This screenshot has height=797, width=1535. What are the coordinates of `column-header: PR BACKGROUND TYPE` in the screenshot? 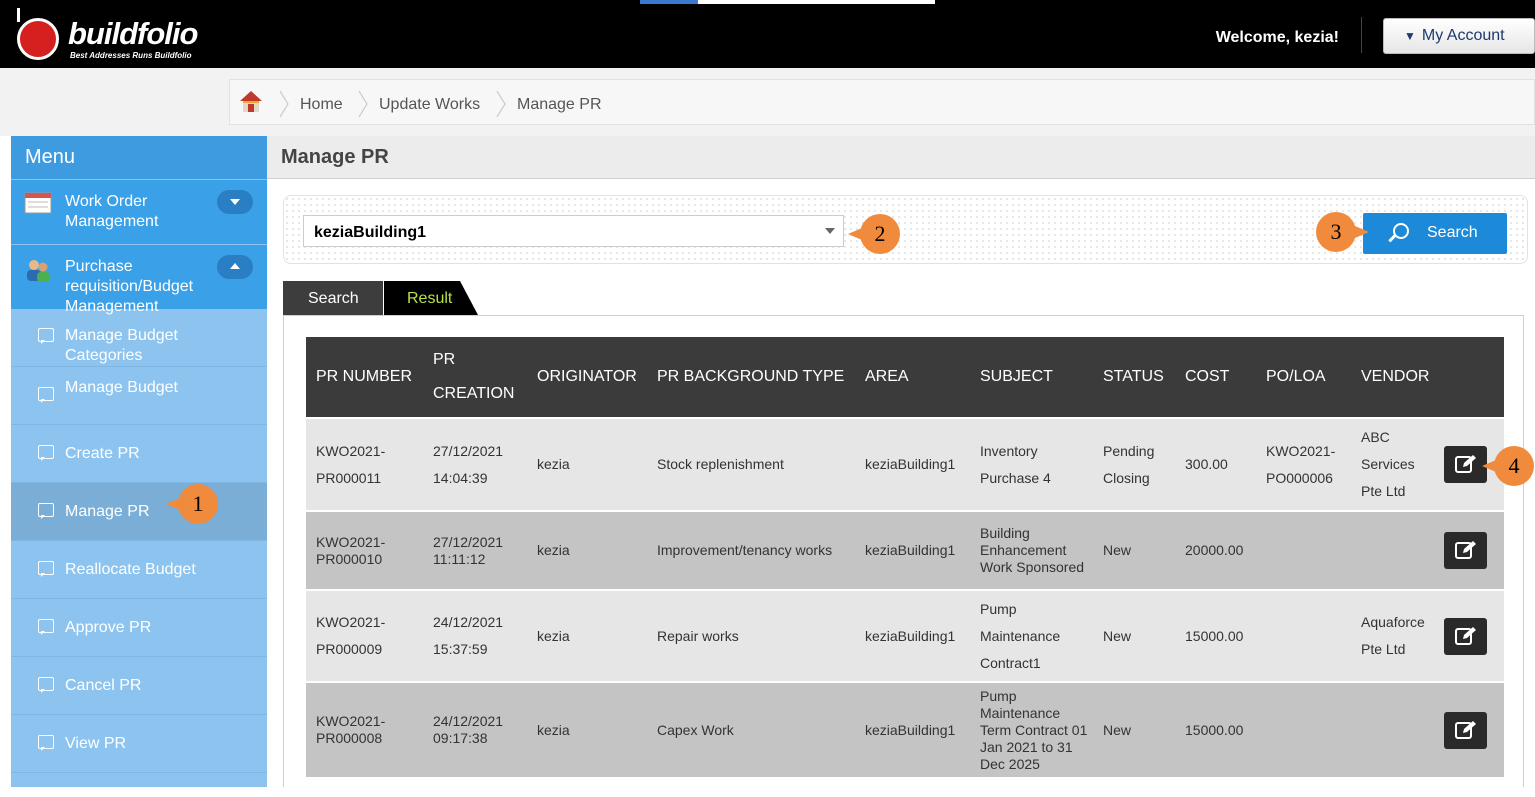 It's located at (751, 377).